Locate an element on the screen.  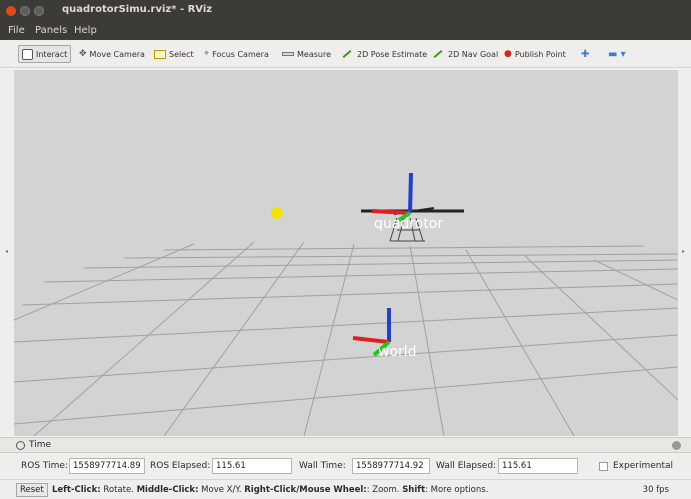
hint-more: : More options. is located at coordinates (457, 490).